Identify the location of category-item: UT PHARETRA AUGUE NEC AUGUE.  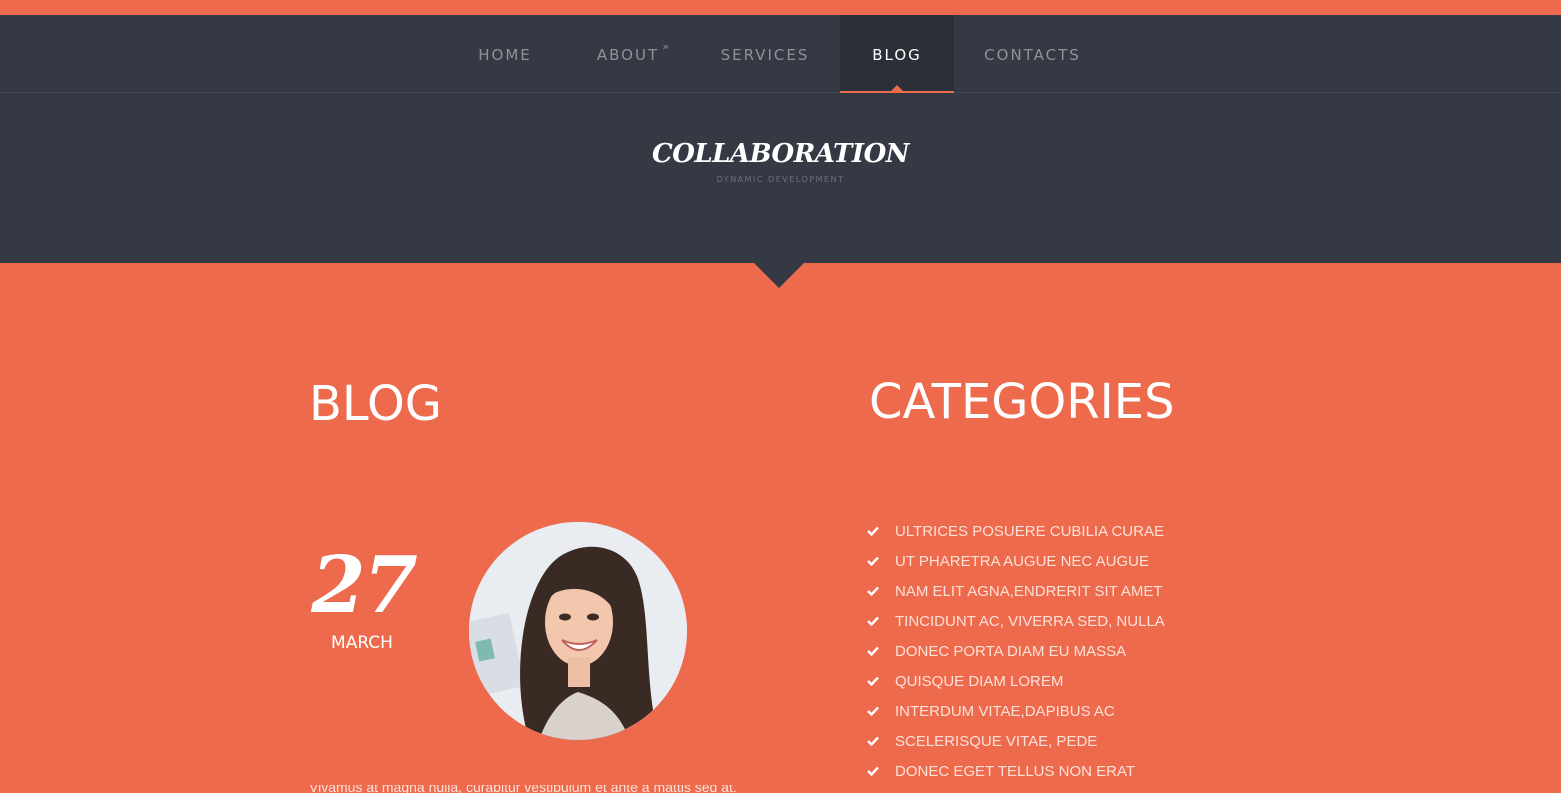
(1016, 561).